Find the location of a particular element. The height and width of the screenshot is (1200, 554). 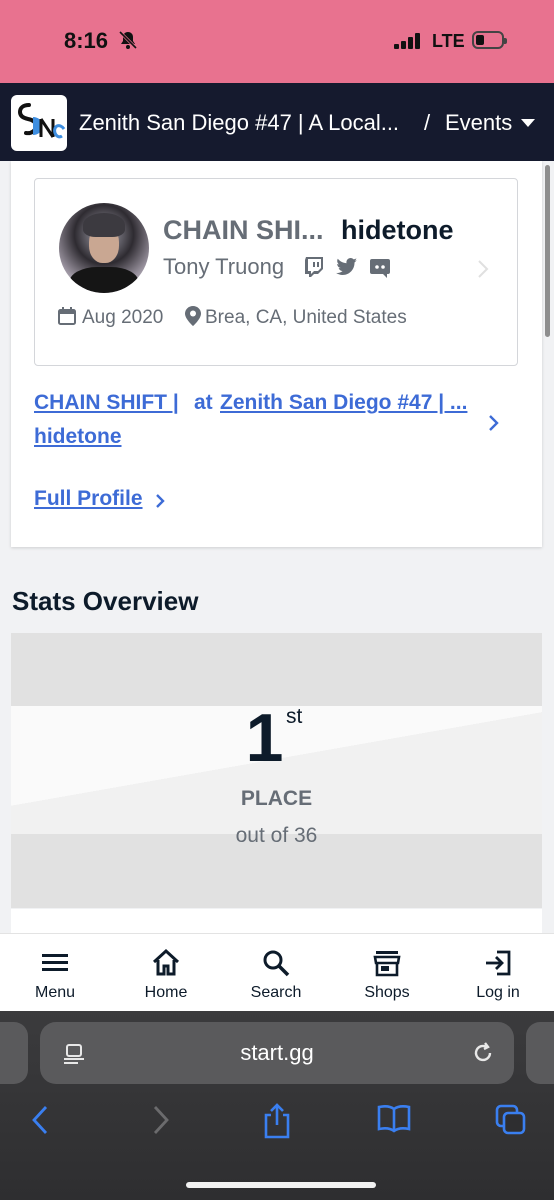

nav-label: Menu is located at coordinates (55, 992).